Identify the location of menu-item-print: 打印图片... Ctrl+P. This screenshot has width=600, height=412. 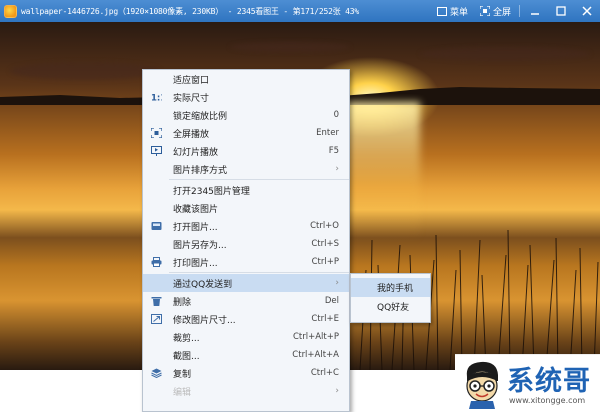
(246, 262).